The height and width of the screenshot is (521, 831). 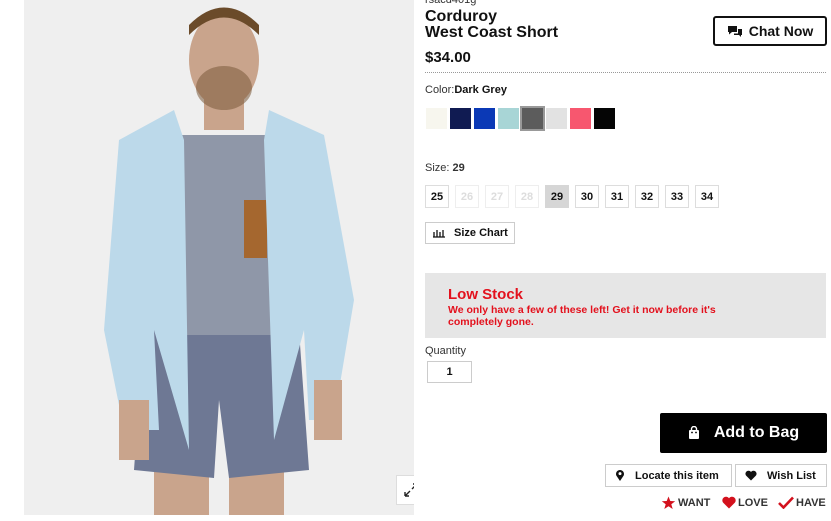 I want to click on size-option-28: 28, so click(x=527, y=196).